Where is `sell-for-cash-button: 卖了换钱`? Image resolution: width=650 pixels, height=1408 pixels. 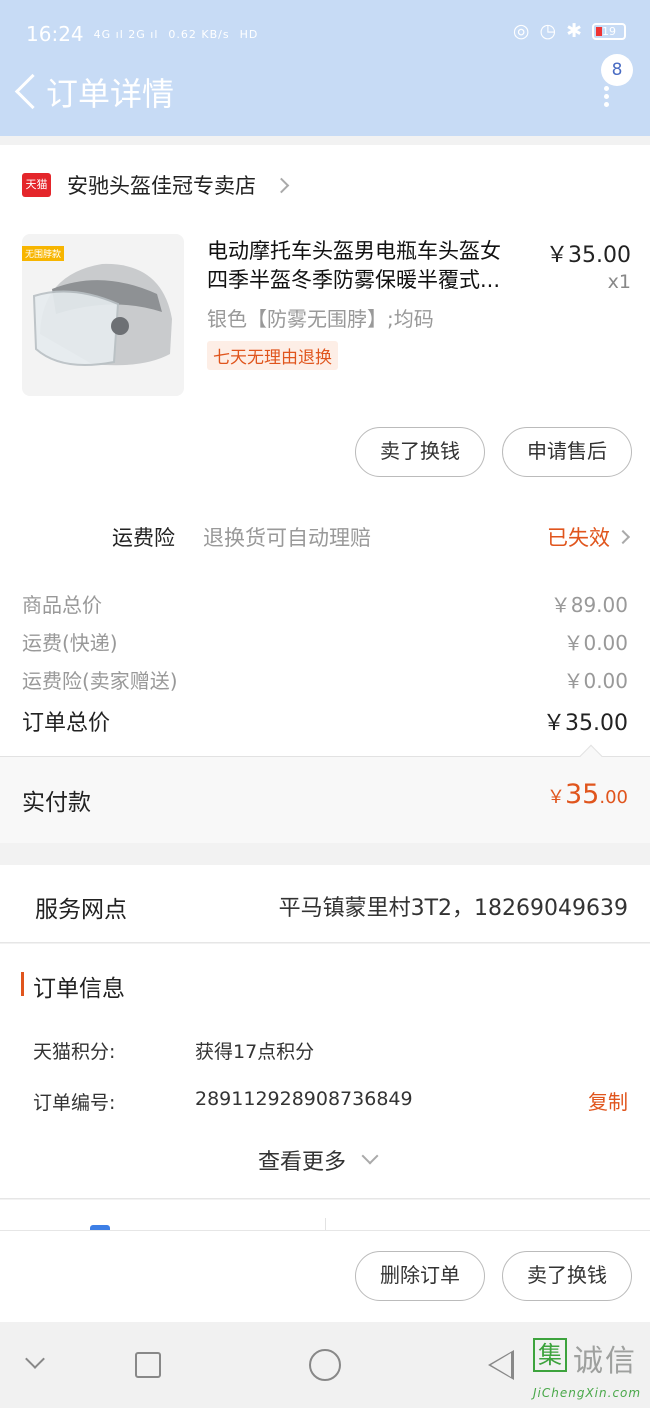
sell-for-cash-button: 卖了换钱 is located at coordinates (420, 452).